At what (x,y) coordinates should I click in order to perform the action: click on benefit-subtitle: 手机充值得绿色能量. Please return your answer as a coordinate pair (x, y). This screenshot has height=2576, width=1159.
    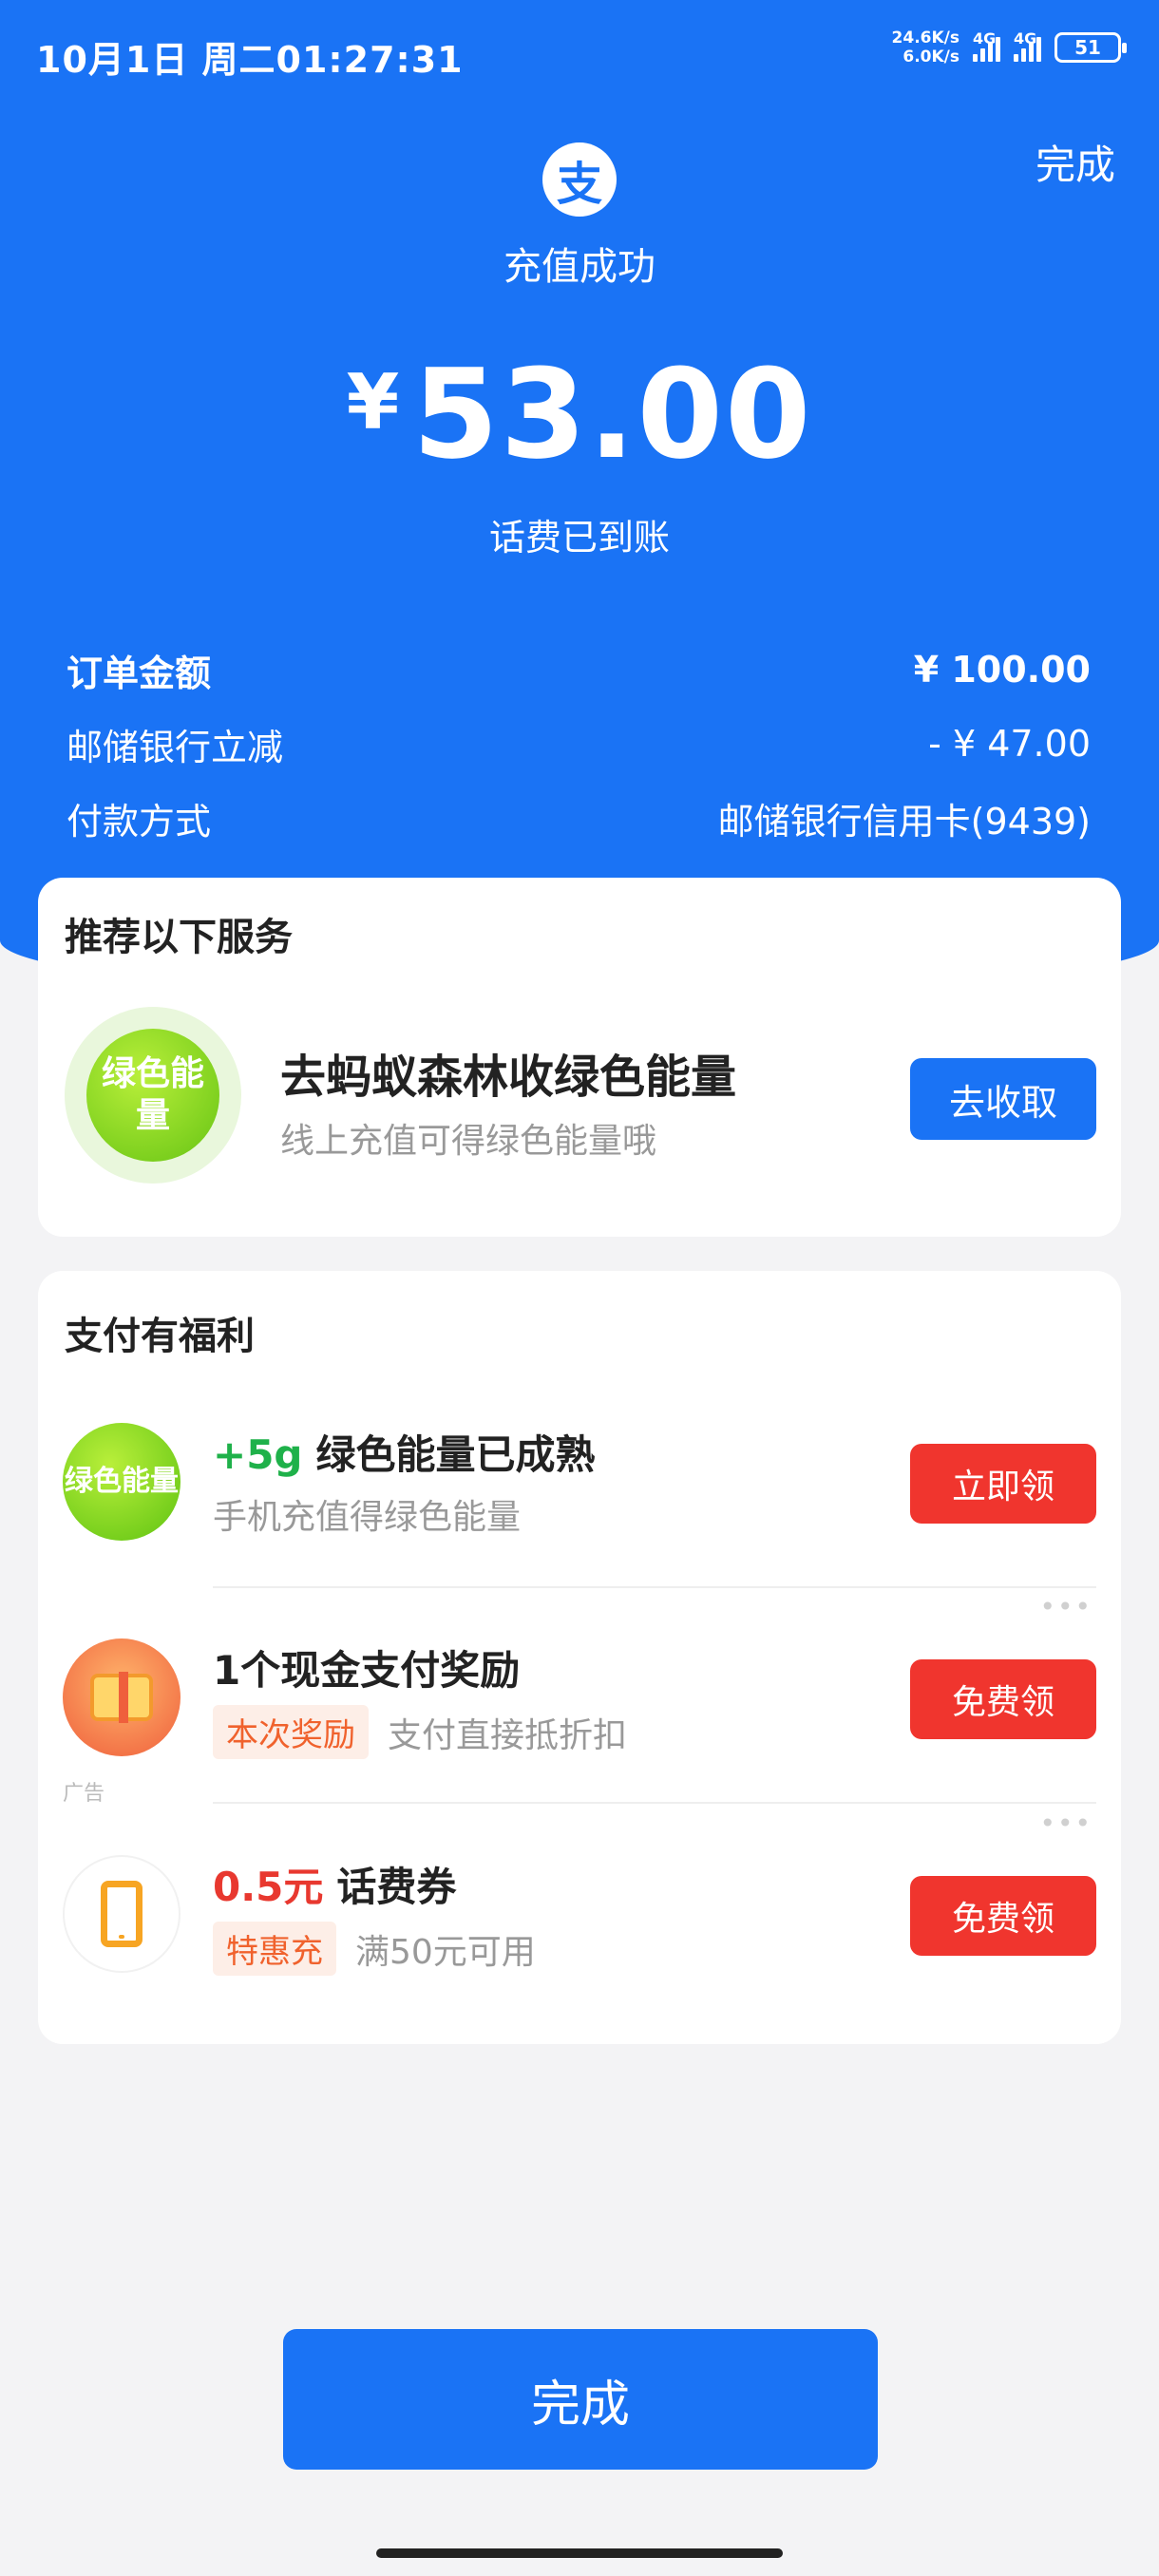
    Looking at the image, I should click on (367, 1514).